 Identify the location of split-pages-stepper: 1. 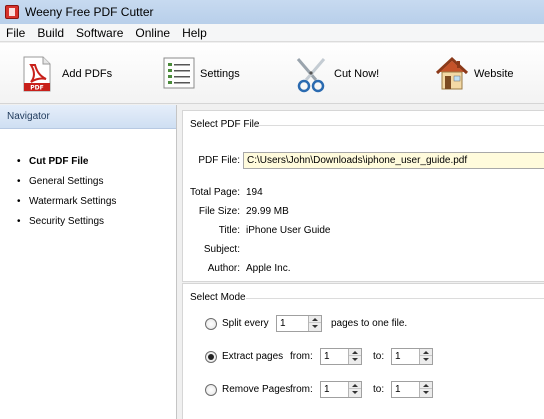
(299, 323).